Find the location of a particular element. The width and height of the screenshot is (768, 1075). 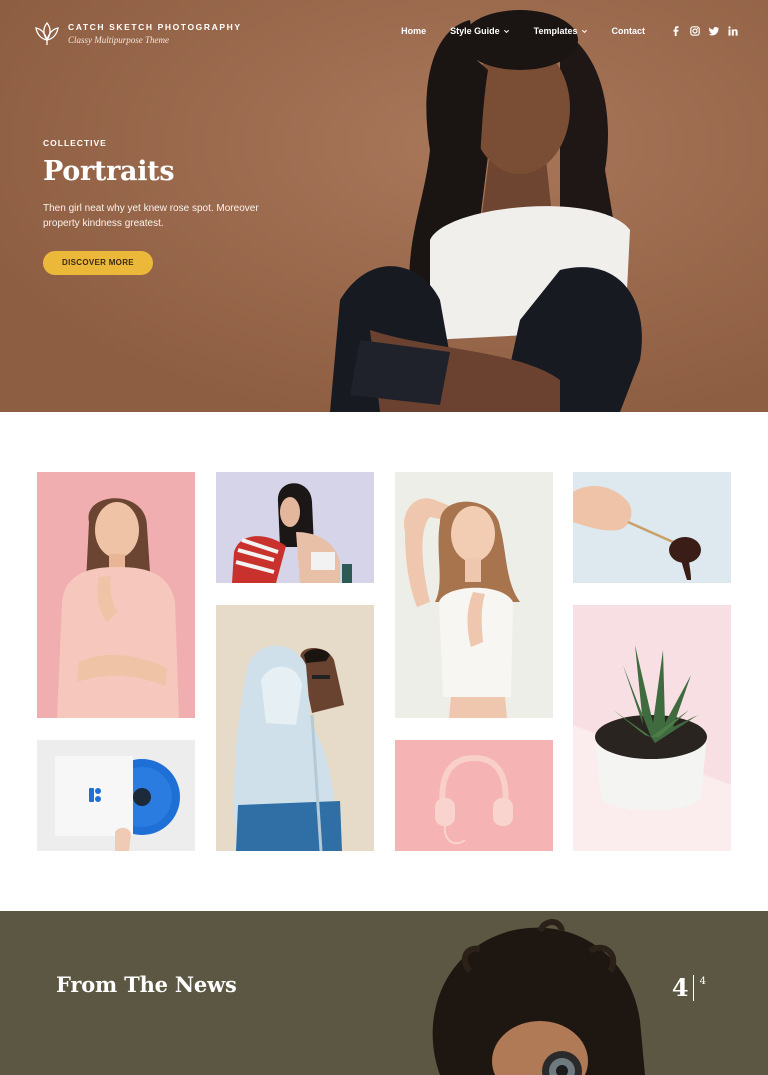

woman-striped-sweater-photo is located at coordinates (295, 527).